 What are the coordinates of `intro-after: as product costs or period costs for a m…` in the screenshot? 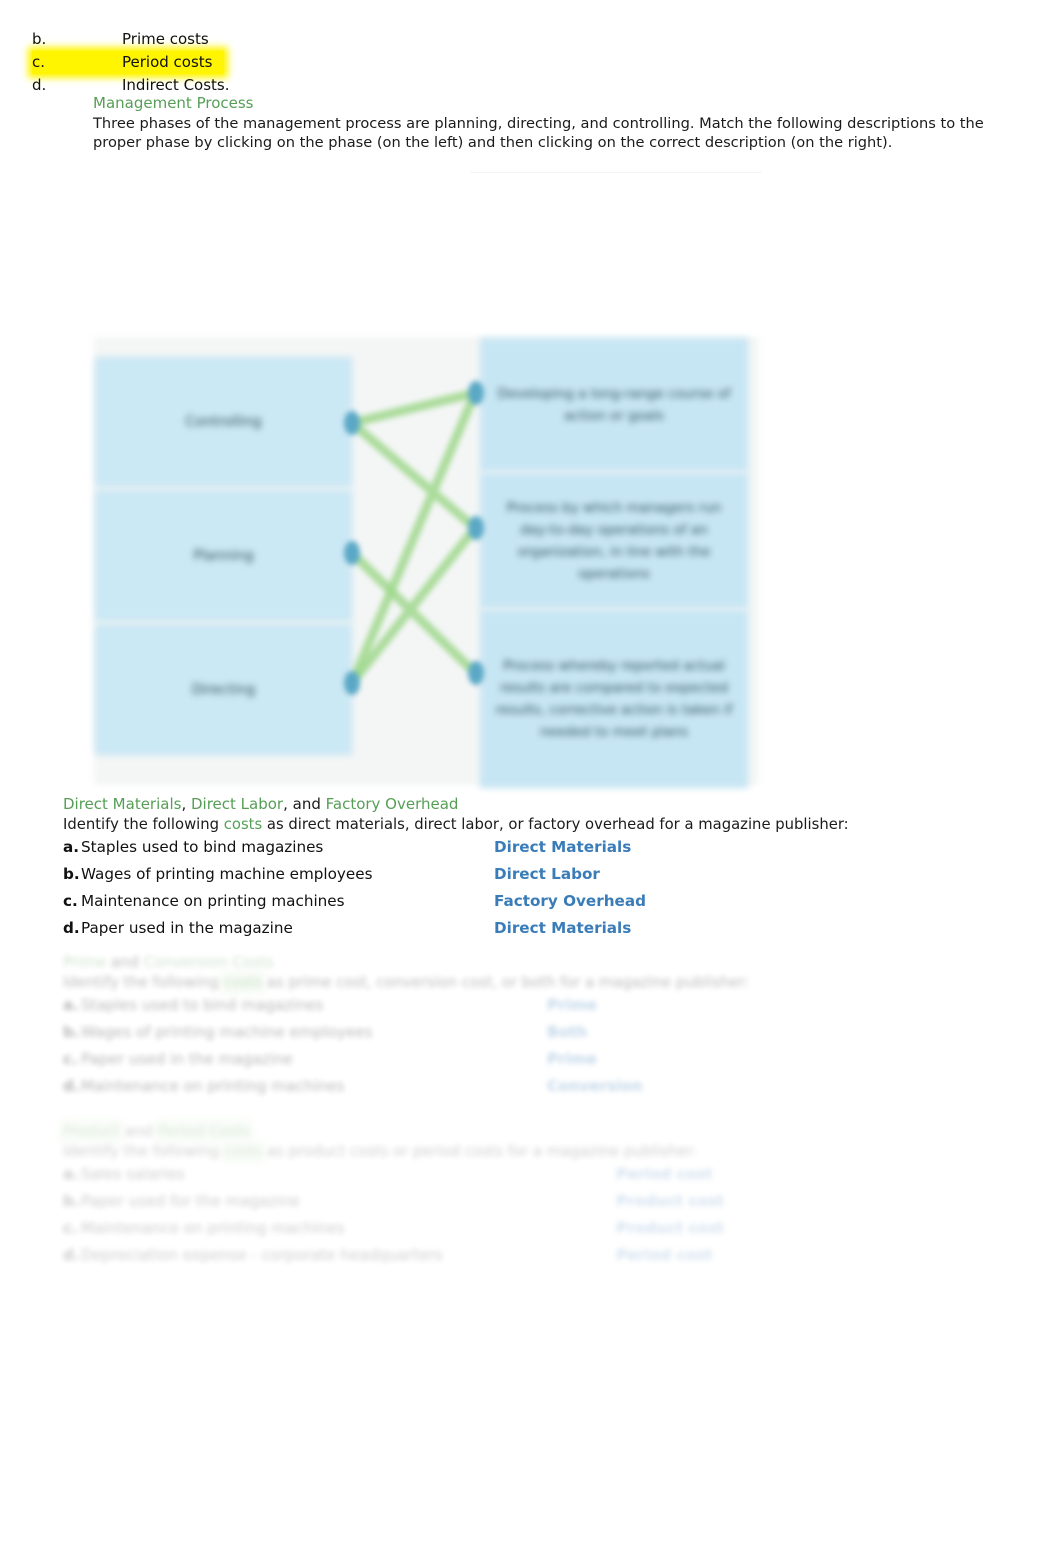 It's located at (480, 1151).